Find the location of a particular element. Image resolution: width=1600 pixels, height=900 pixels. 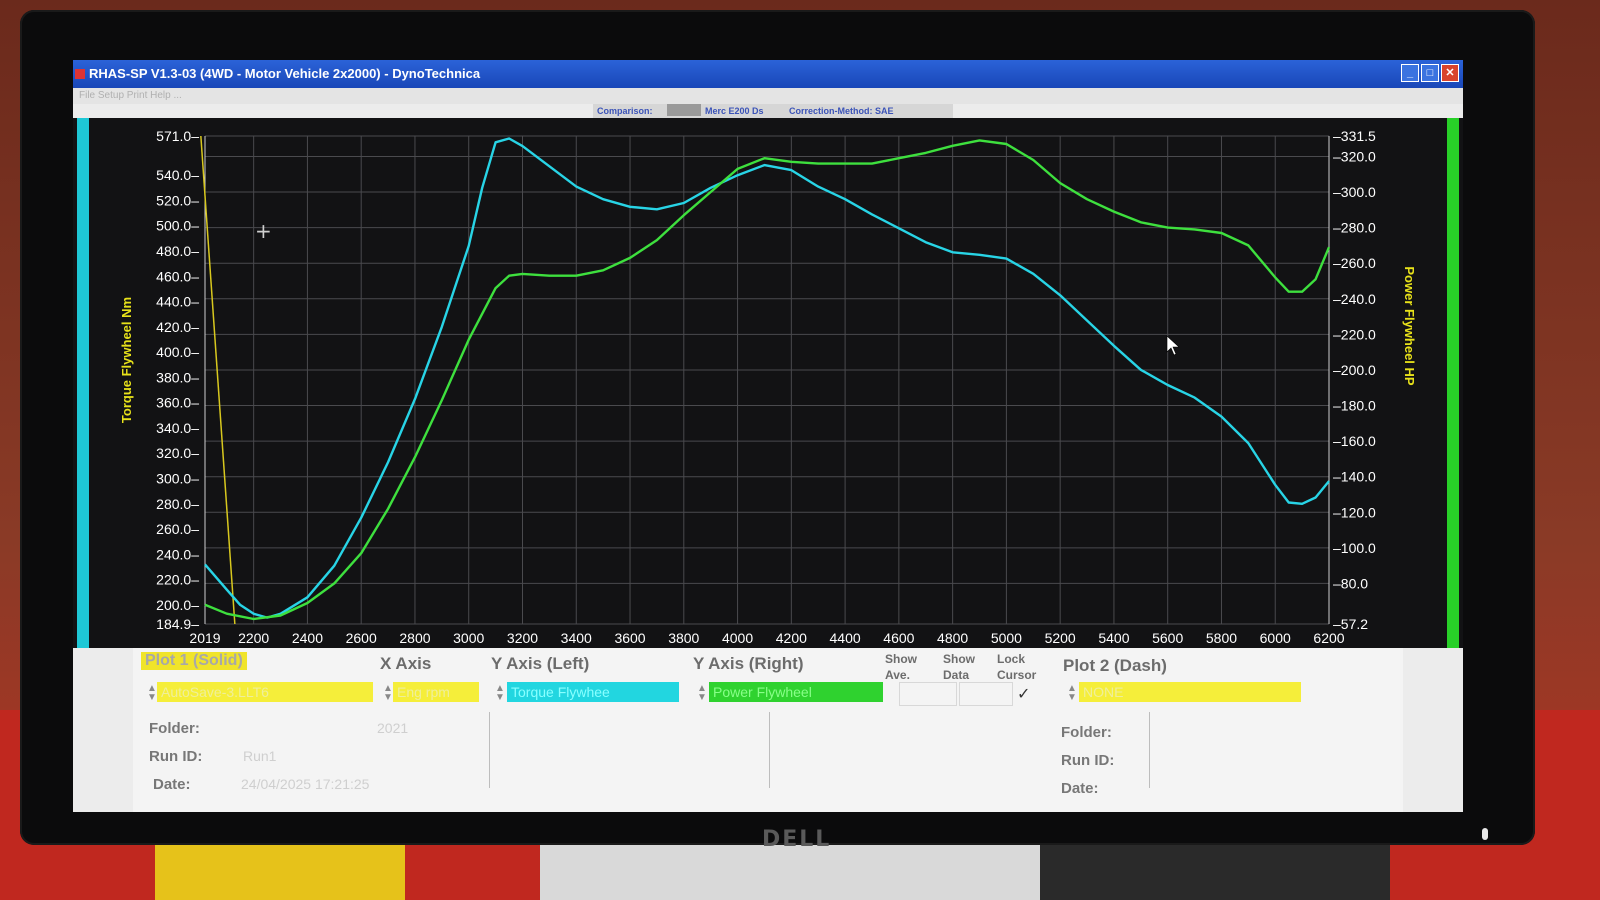

background-object is located at coordinates (1215, 872).